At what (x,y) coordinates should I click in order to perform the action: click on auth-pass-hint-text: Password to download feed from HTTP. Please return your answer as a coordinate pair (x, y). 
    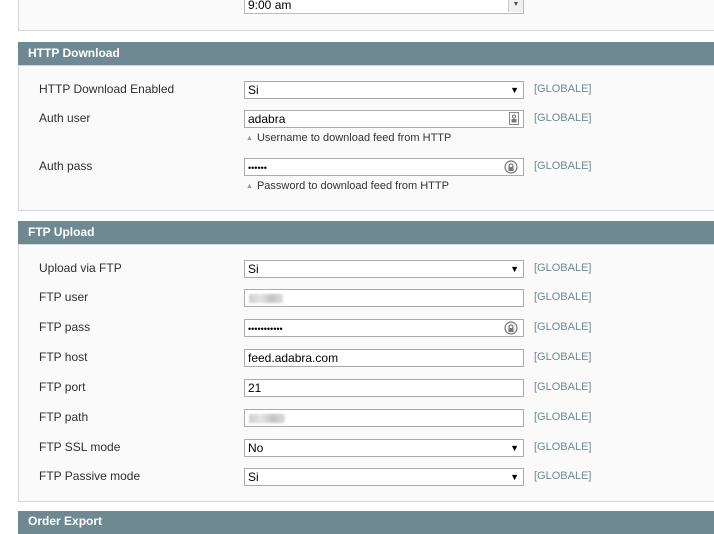
    Looking at the image, I should click on (352, 186).